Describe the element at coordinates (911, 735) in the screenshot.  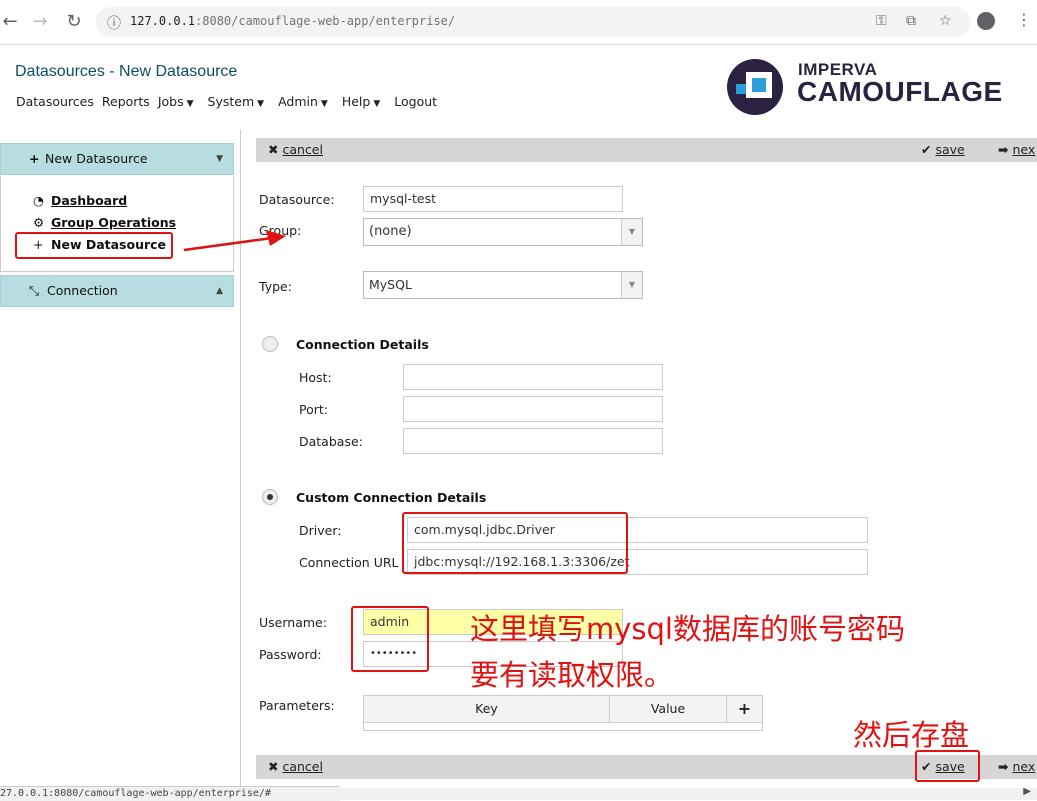
I see `annotation-save-note: 然后存盘` at that location.